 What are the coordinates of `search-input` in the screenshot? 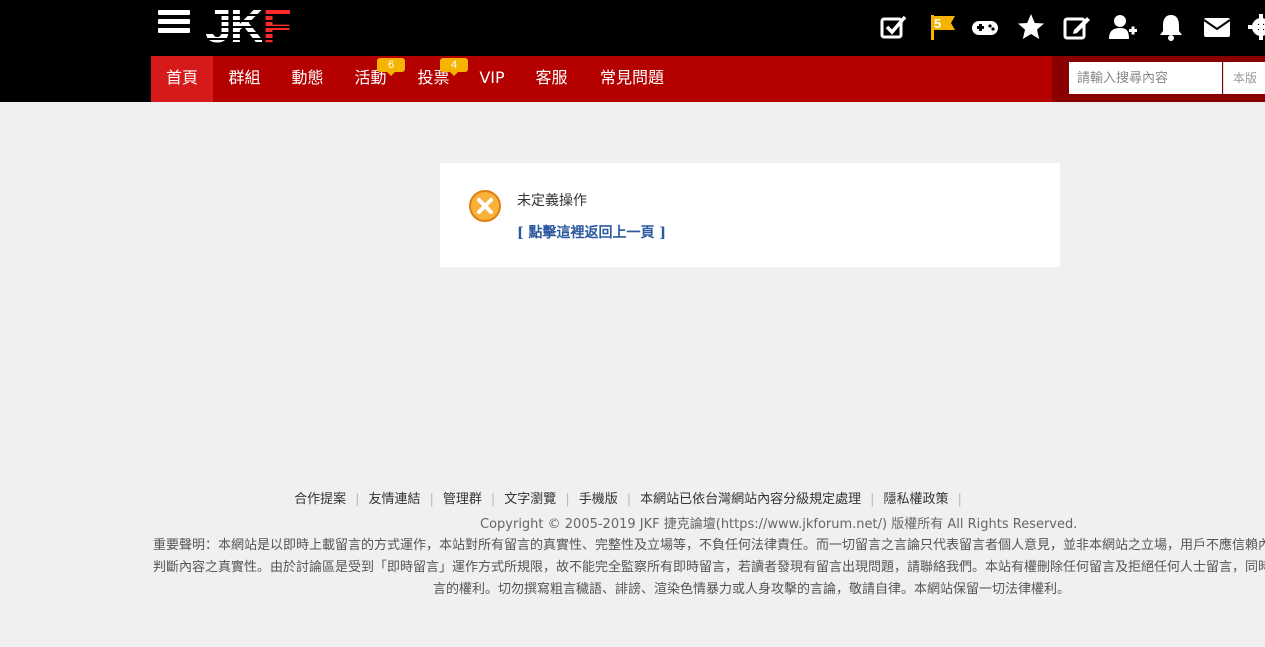 It's located at (1145, 78).